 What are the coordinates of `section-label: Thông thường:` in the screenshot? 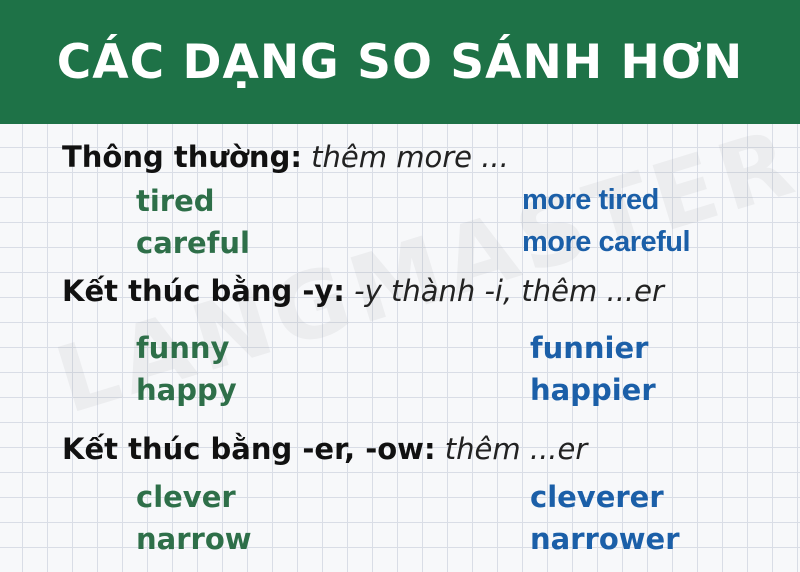 It's located at (182, 157).